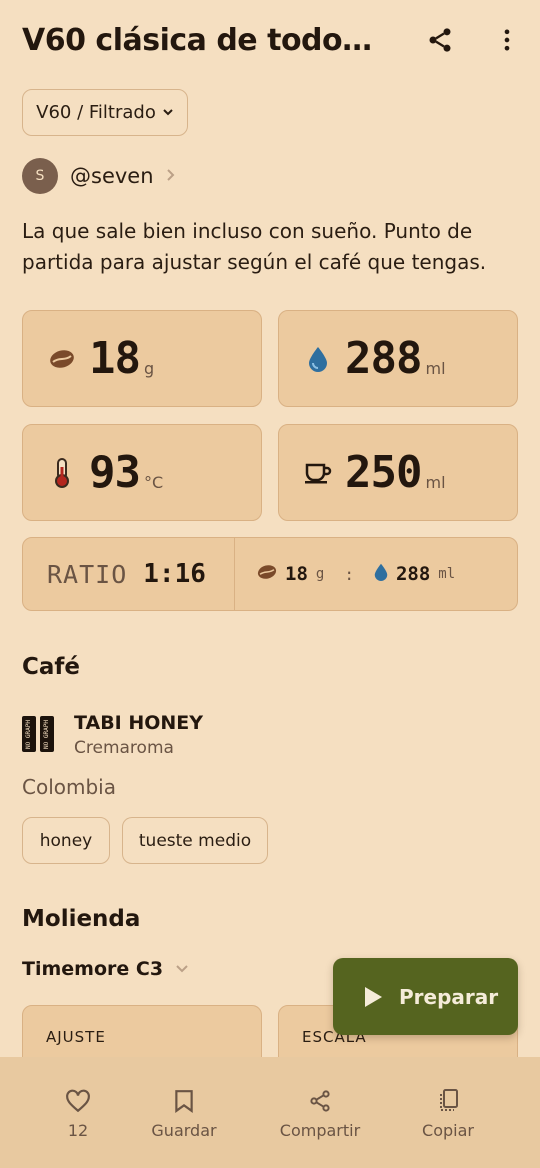 The image size is (540, 1168). What do you see at coordinates (115, 472) in the screenshot?
I see `temperature-value: 93` at bounding box center [115, 472].